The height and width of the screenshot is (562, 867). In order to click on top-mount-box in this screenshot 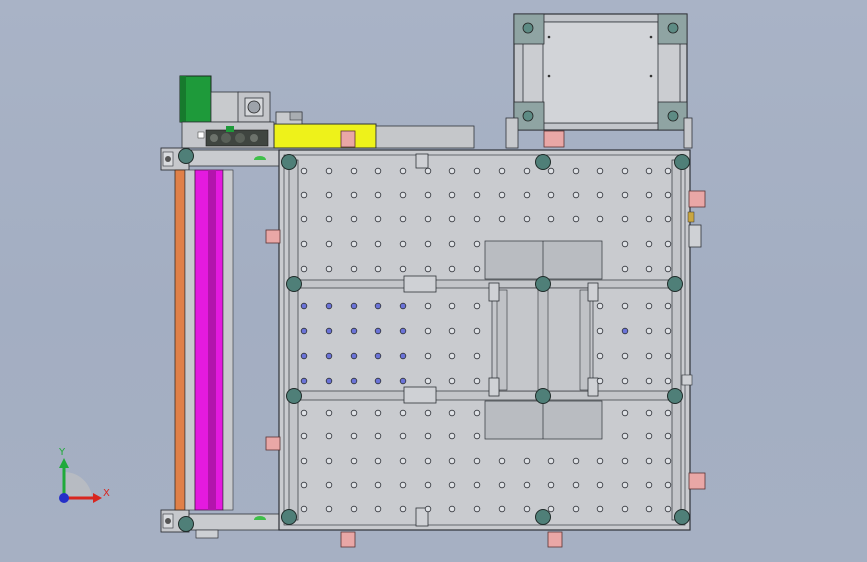, I will do `click(599, 81)`.